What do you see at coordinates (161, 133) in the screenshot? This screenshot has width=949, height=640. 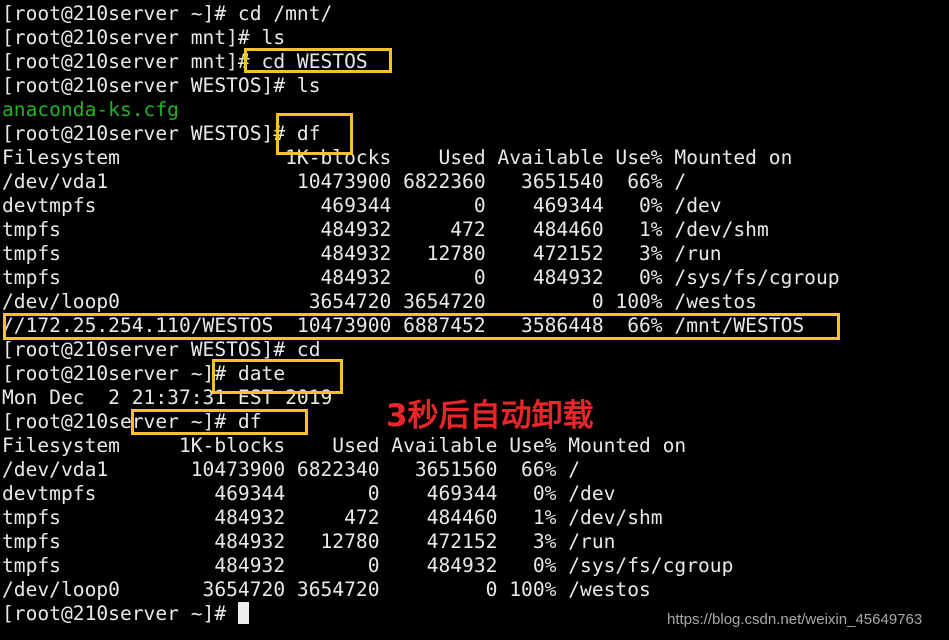 I see `terminal-line: [root@210server WESTOS]# df` at bounding box center [161, 133].